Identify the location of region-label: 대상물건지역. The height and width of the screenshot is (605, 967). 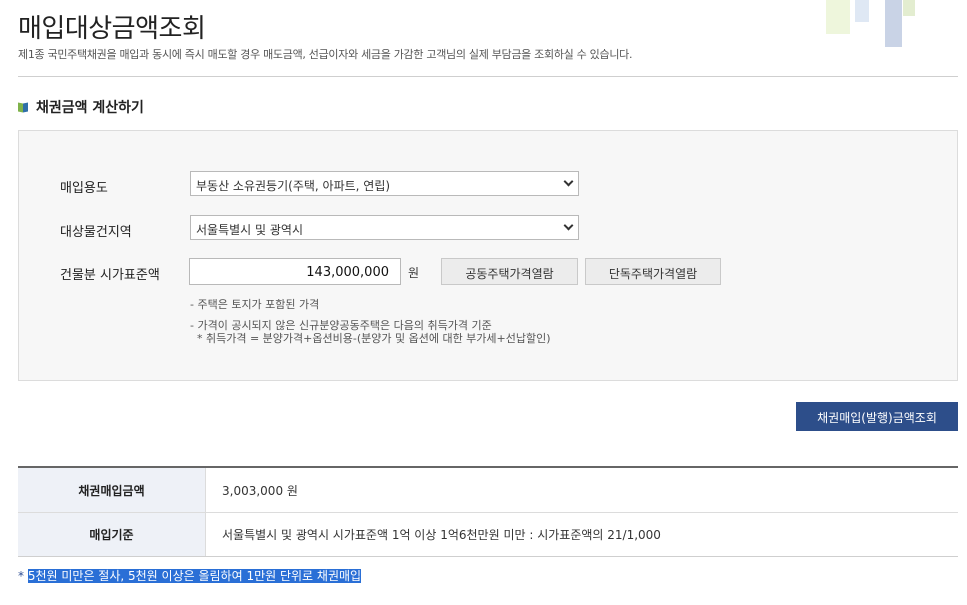
(96, 232).